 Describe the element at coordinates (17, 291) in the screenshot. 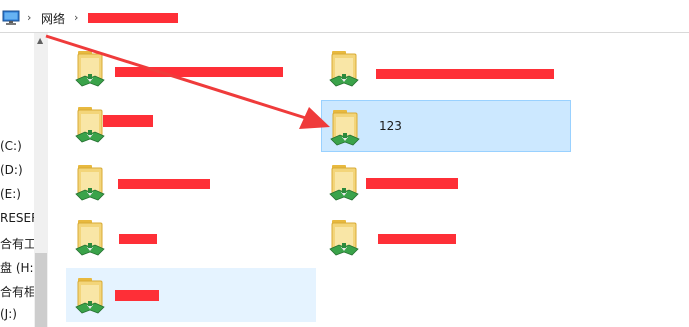

I see `nav-item-shared-2: 合有相,` at that location.